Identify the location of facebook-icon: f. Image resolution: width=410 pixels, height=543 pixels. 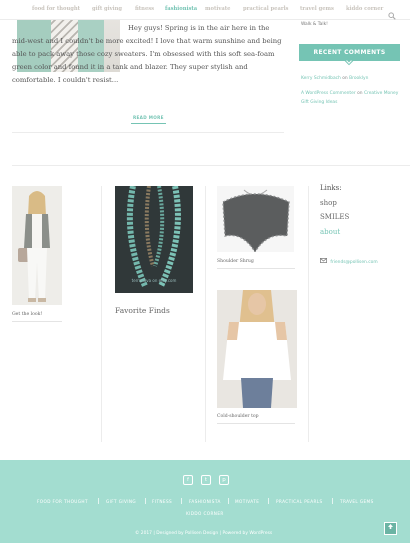
(188, 480).